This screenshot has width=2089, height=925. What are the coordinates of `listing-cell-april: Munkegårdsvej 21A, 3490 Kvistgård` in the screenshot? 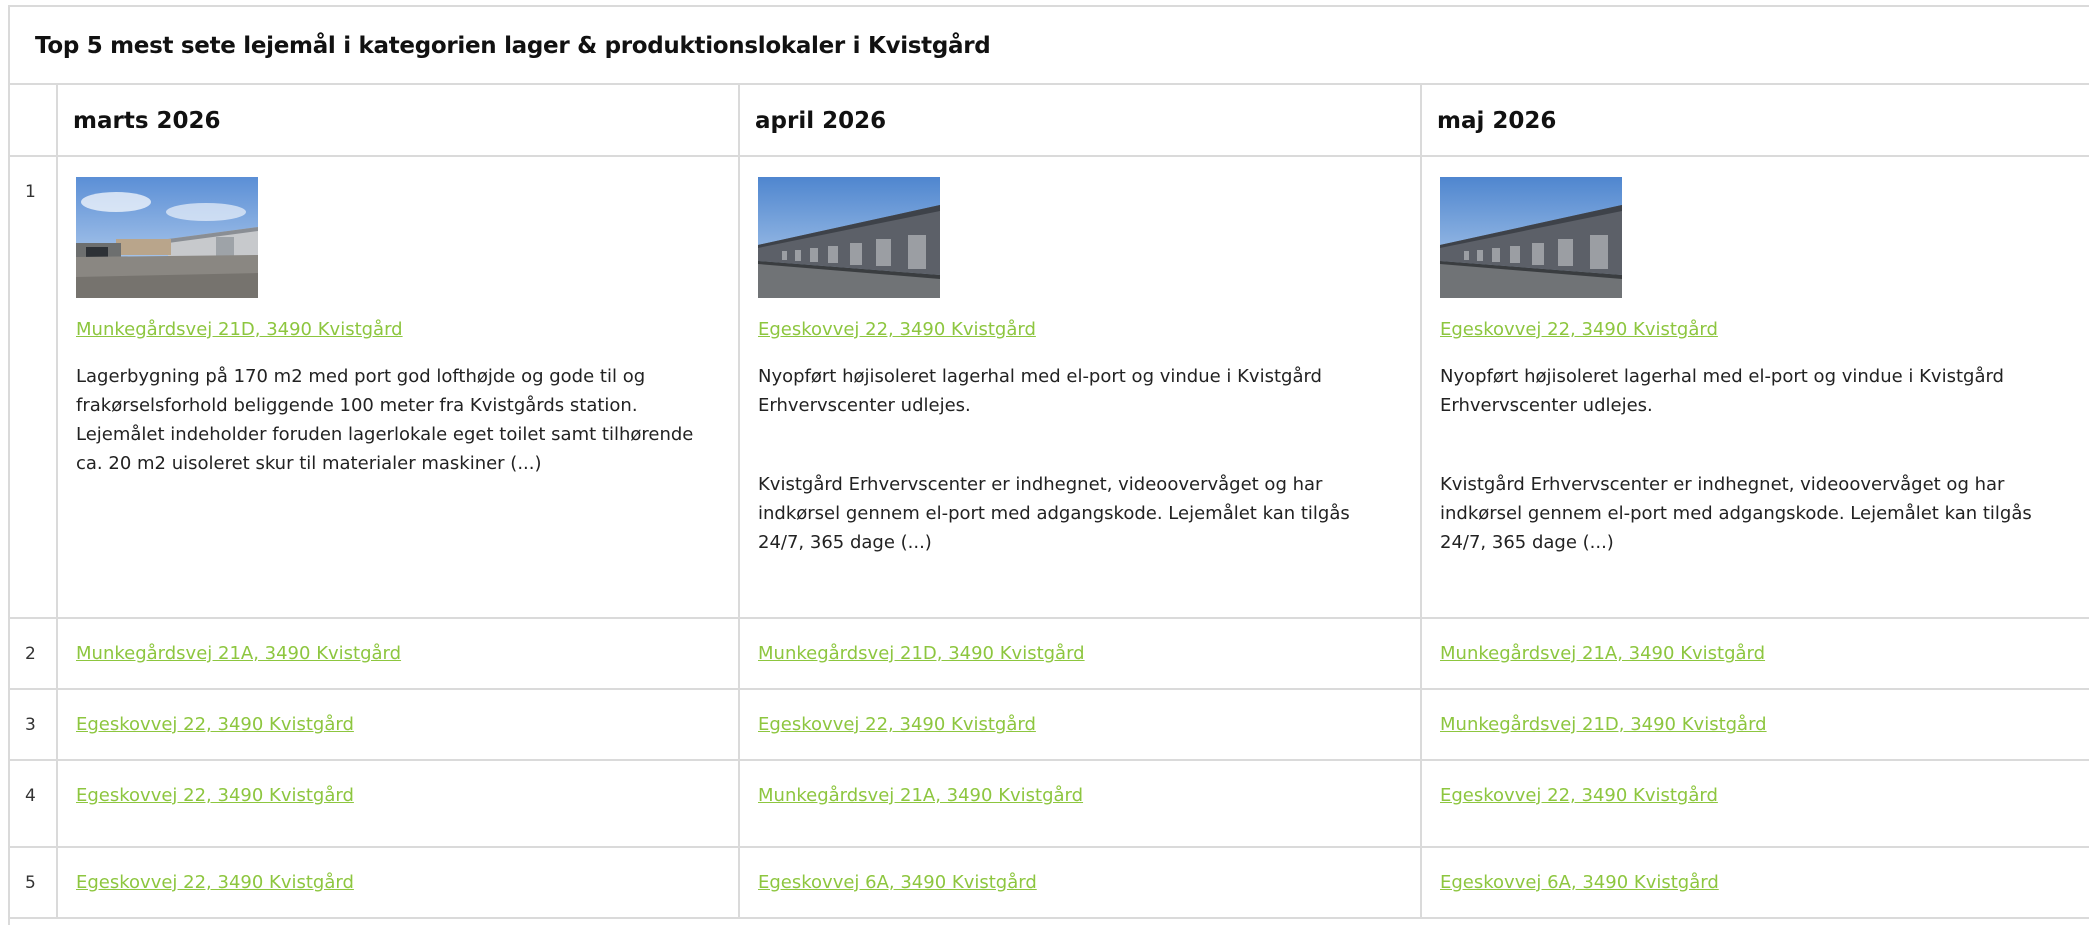 It's located at (1080, 803).